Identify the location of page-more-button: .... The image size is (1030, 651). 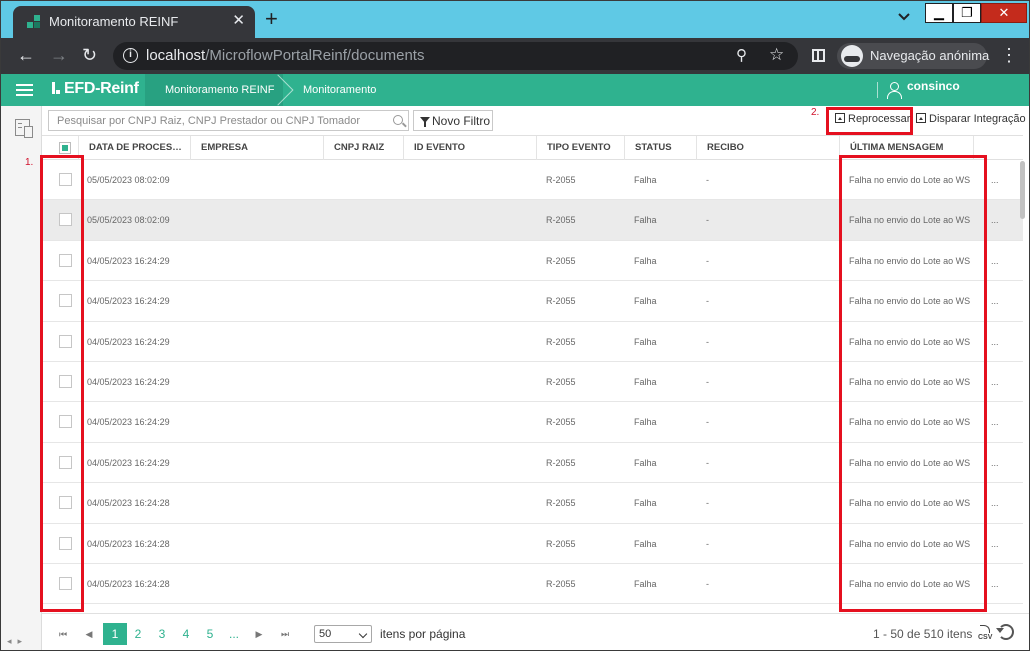
(234, 634).